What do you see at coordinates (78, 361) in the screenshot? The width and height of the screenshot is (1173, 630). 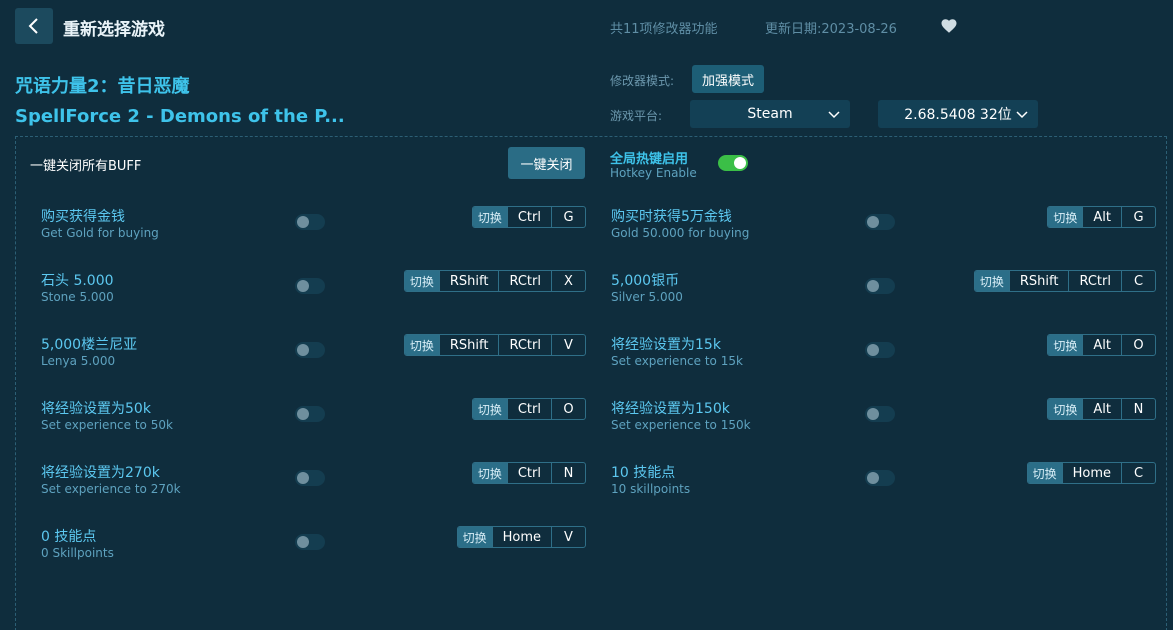 I see `cheat-name-en: Lenya 5.000` at bounding box center [78, 361].